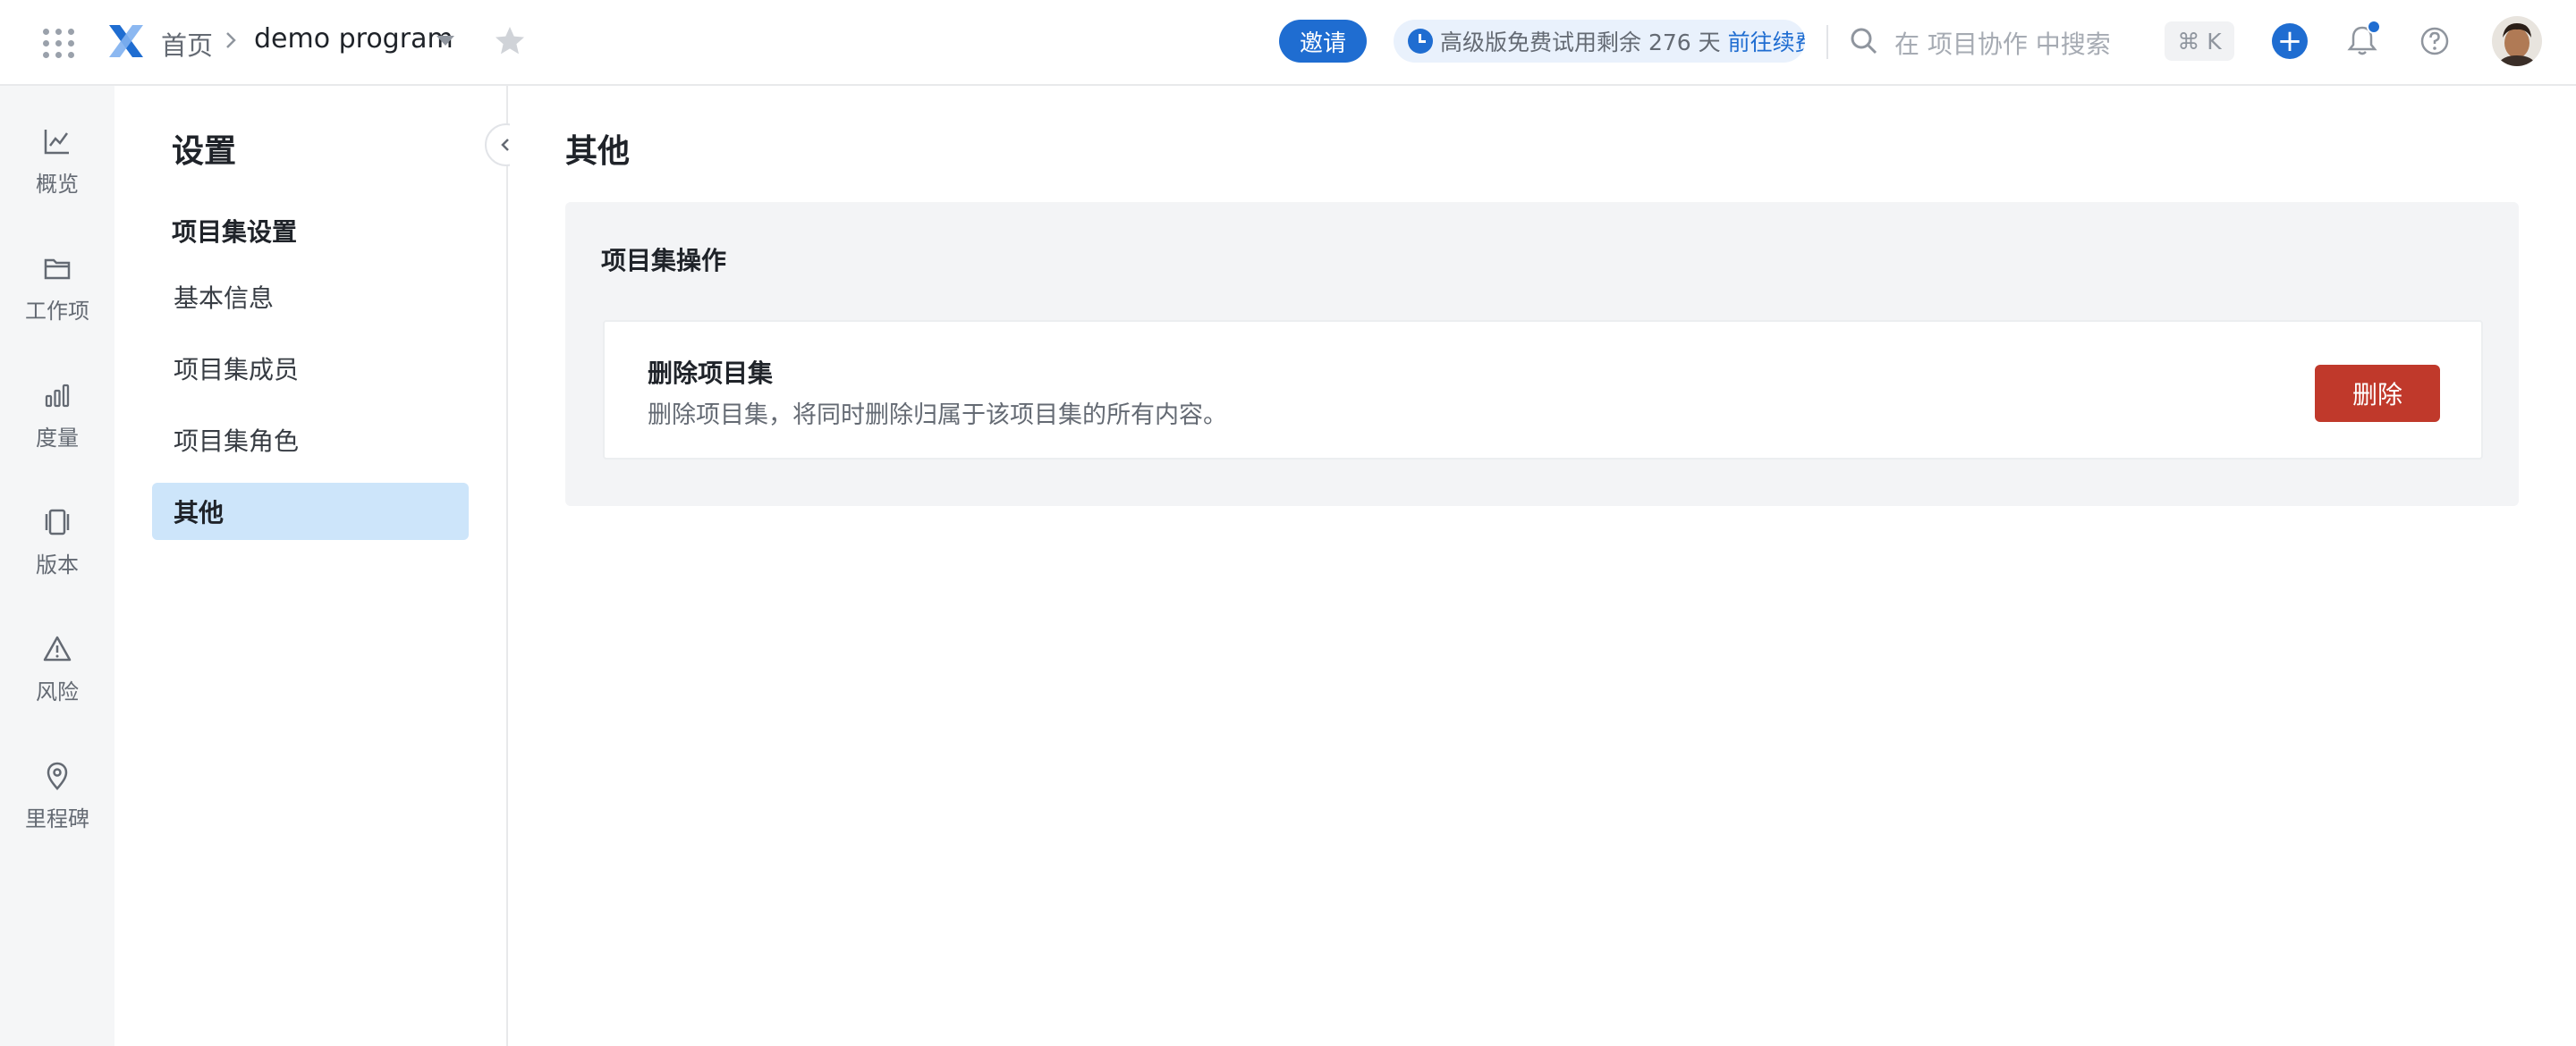 This screenshot has height=1046, width=2576. What do you see at coordinates (57, 43) in the screenshot?
I see `app-grid-icon` at bounding box center [57, 43].